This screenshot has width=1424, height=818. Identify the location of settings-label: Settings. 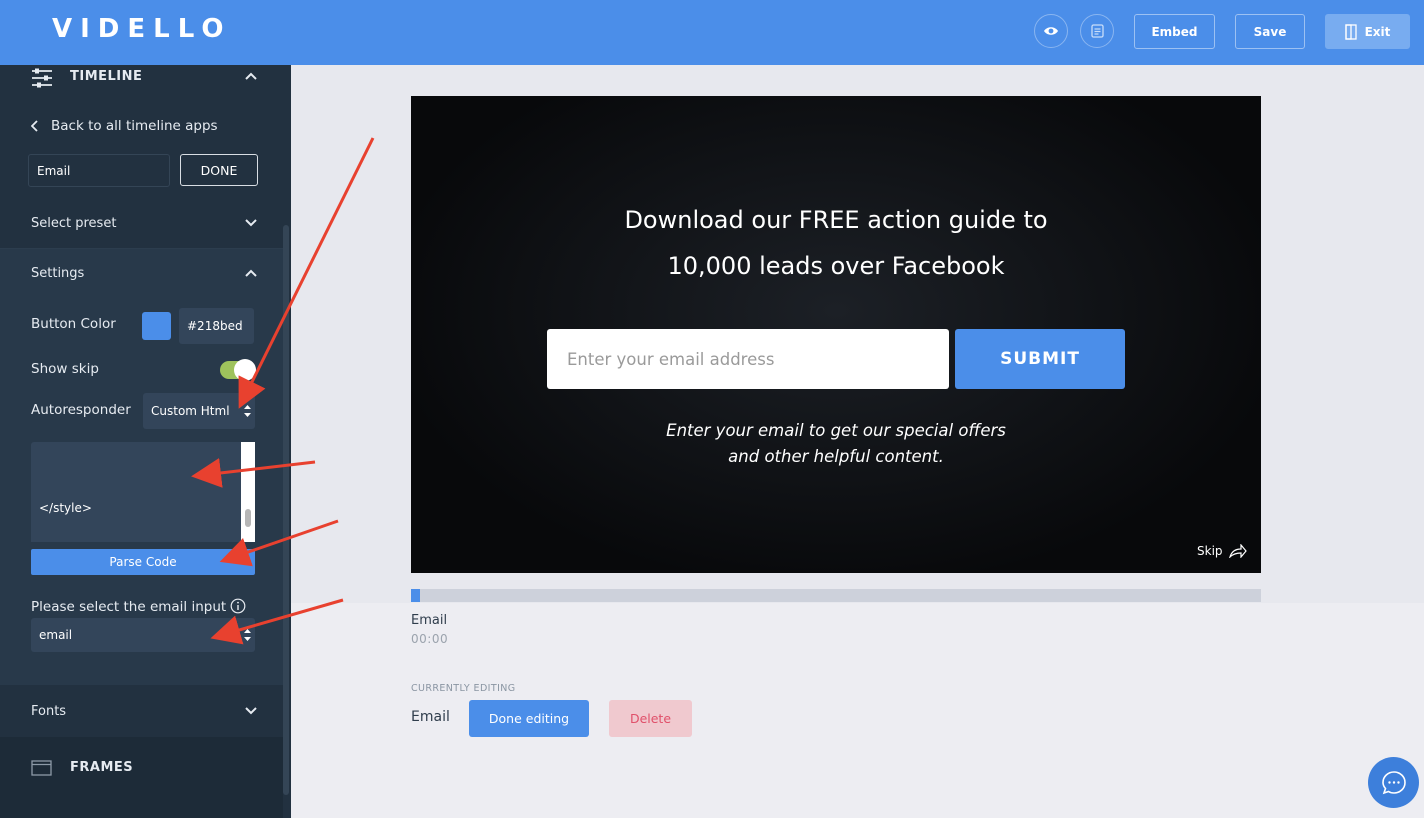
(58, 273).